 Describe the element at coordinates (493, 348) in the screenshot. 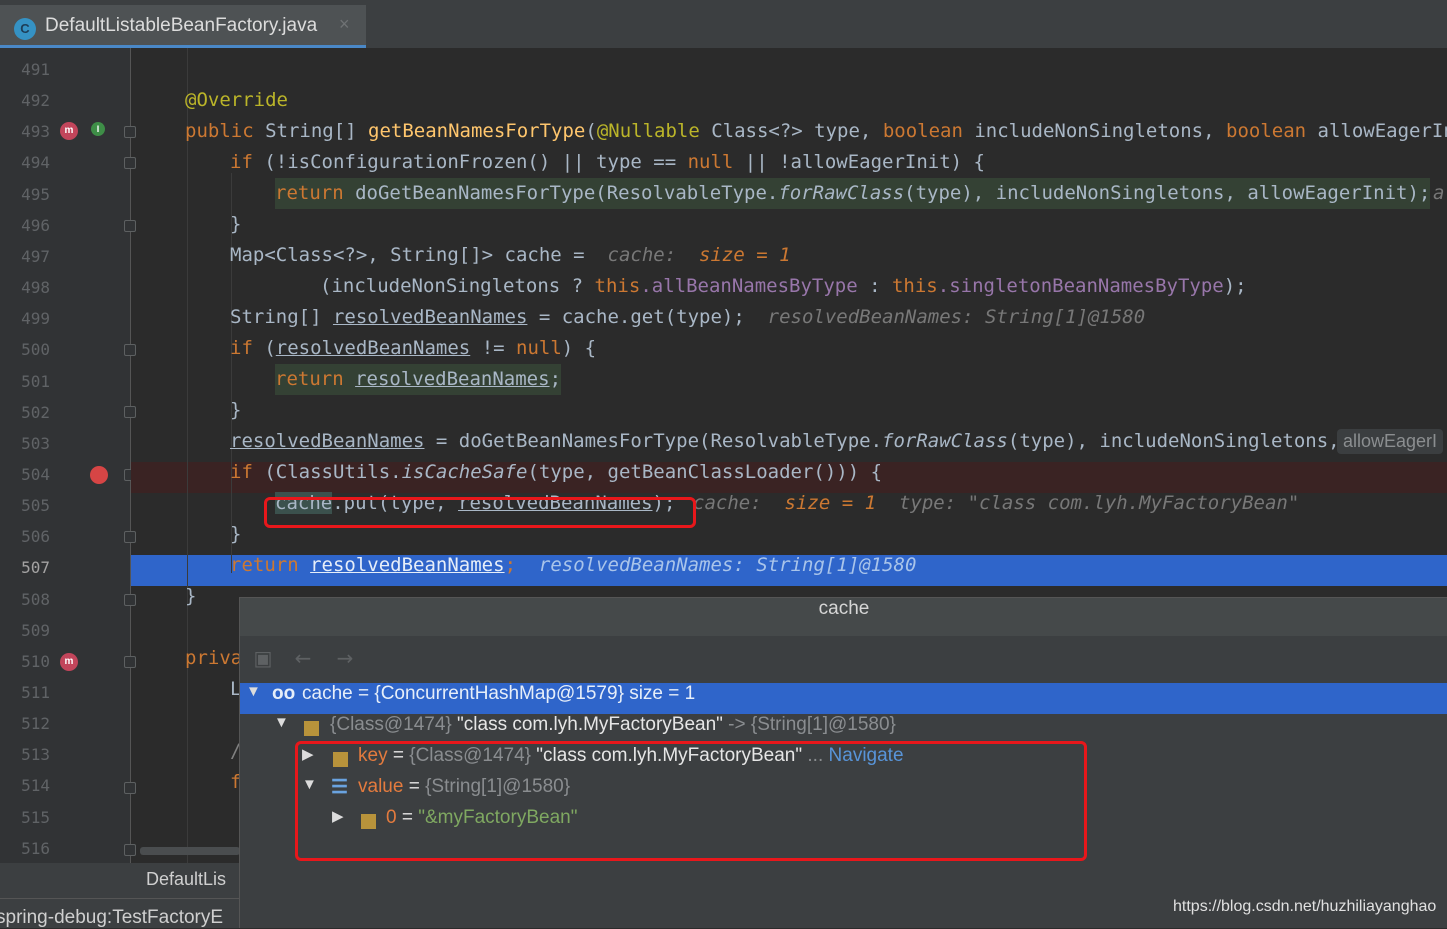

I see `code-text: !=` at that location.